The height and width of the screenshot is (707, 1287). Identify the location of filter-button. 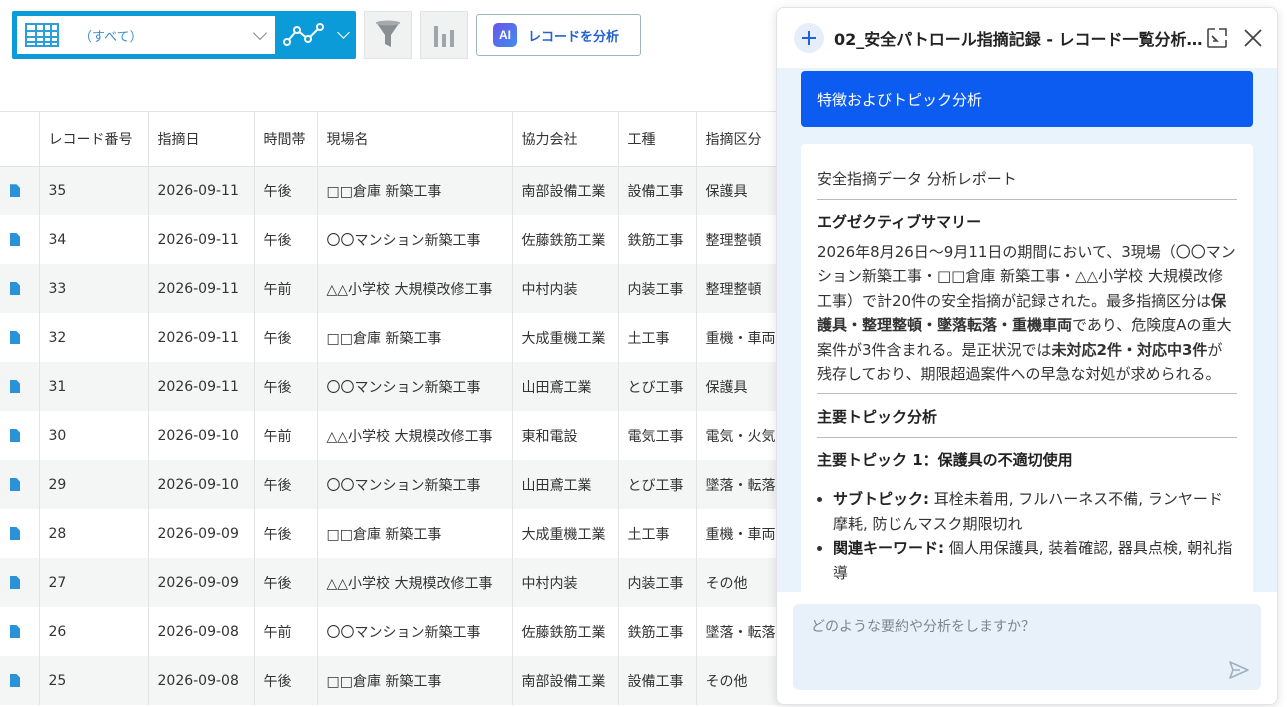
(388, 35).